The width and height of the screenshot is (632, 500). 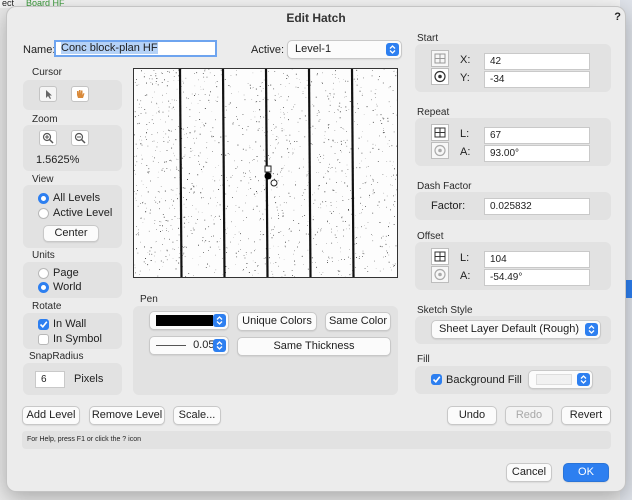 I want to click on pen-color-select, so click(x=189, y=320).